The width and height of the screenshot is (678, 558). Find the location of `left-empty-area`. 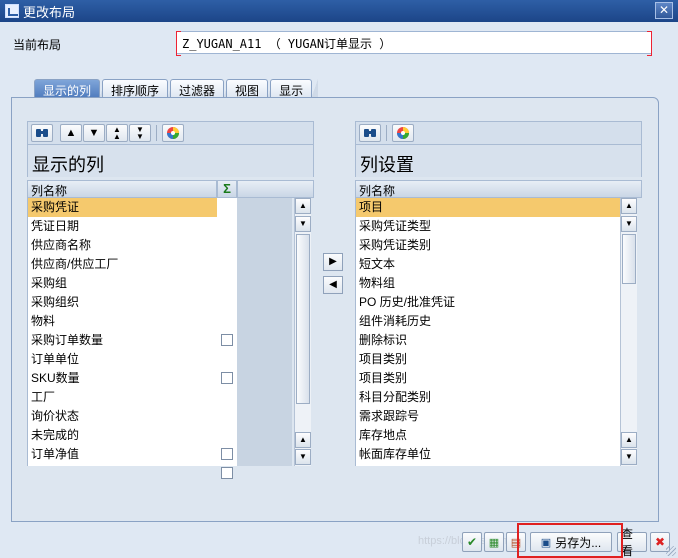

left-empty-area is located at coordinates (264, 332).